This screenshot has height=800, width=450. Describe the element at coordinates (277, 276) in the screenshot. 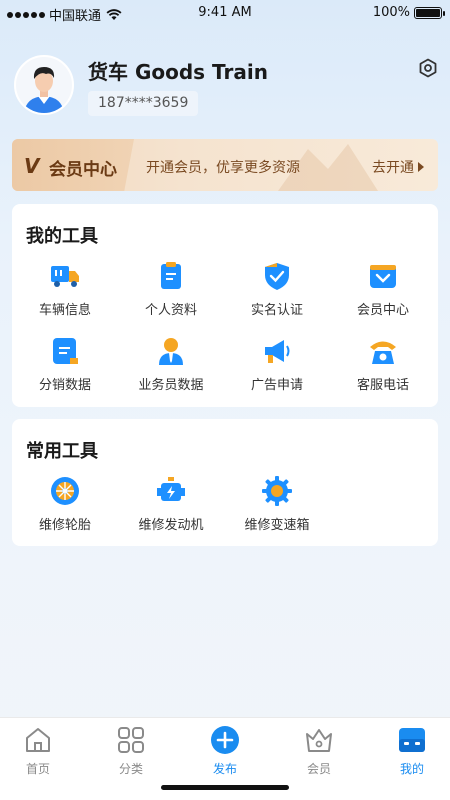

I see `shield-check-icon` at that location.